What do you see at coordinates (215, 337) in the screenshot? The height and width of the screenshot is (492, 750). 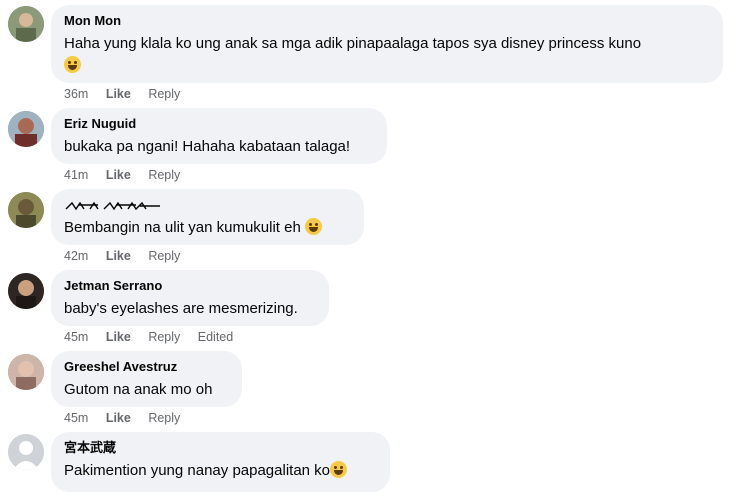 I see `edited-label: Edited` at bounding box center [215, 337].